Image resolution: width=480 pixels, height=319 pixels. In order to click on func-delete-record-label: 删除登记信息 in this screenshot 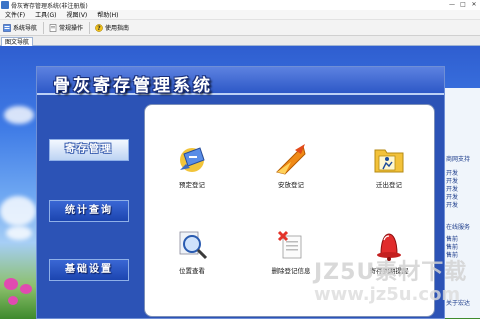, I will do `click(291, 271)`.